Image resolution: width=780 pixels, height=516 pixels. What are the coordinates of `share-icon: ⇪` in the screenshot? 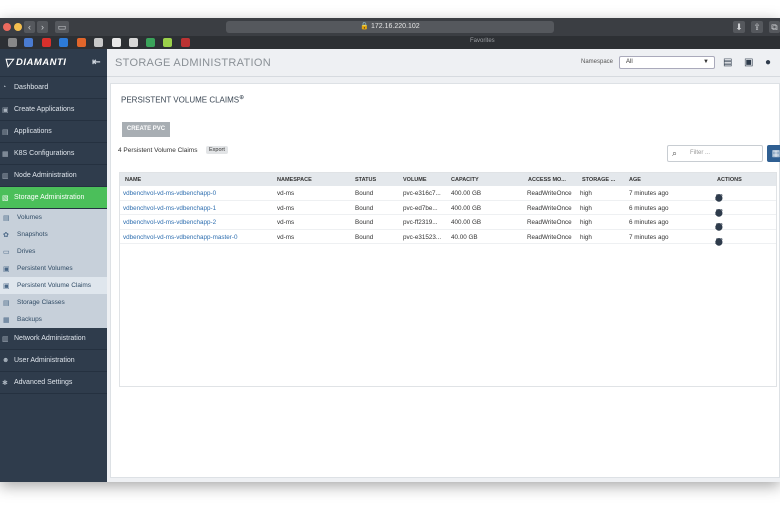 It's located at (757, 27).